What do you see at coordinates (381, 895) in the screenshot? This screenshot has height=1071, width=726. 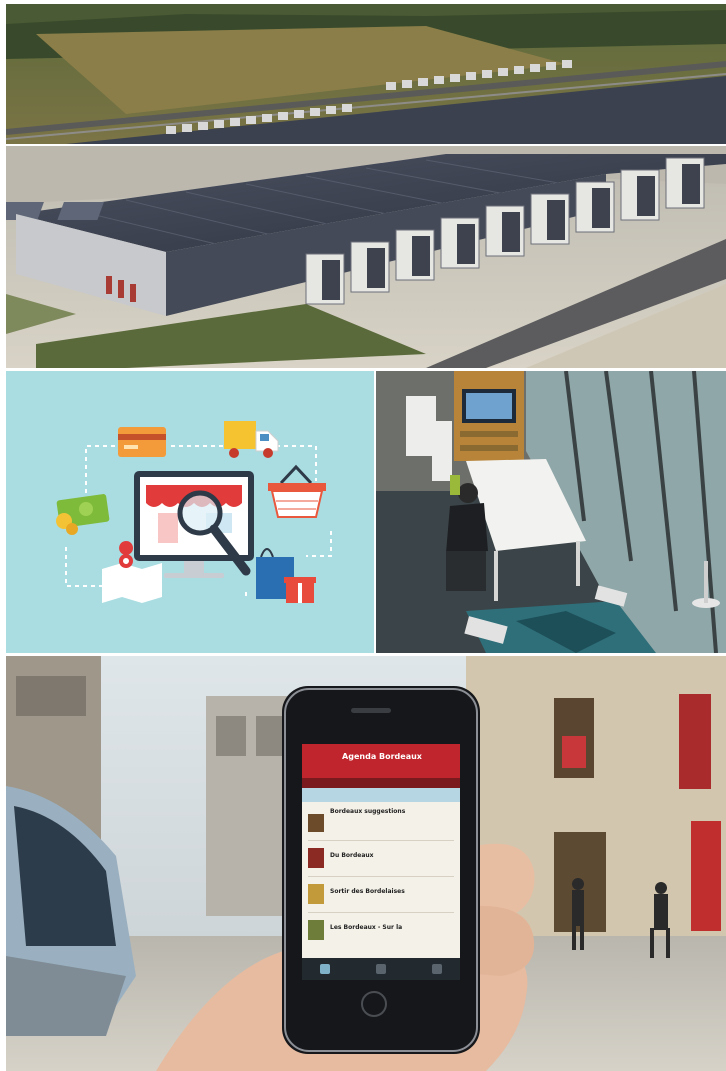 I see `app-list-row-3: Sortir des Bordelaises` at bounding box center [381, 895].